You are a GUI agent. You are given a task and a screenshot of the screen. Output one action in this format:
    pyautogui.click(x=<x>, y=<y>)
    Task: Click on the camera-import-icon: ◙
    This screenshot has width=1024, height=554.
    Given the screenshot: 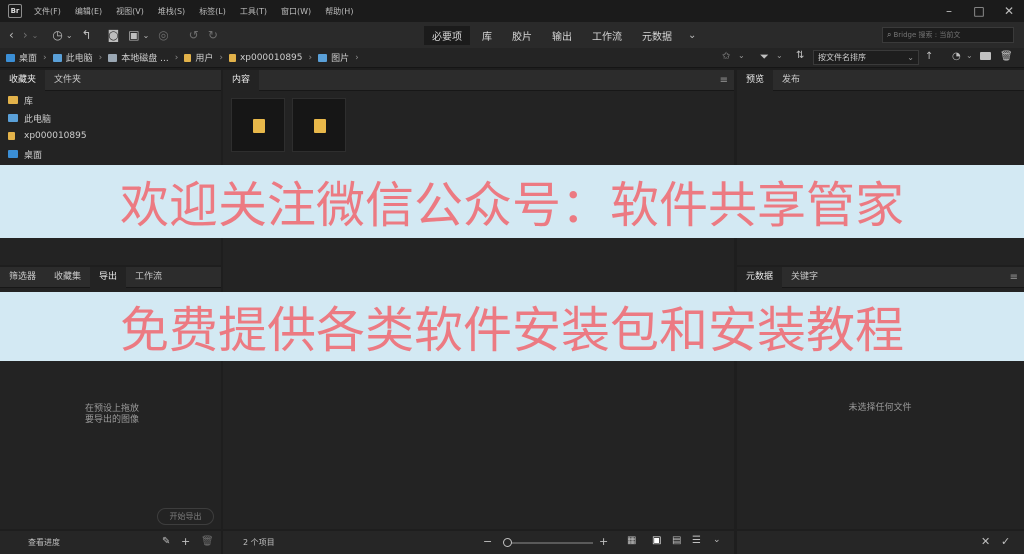 What is the action you would take?
    pyautogui.click(x=114, y=35)
    